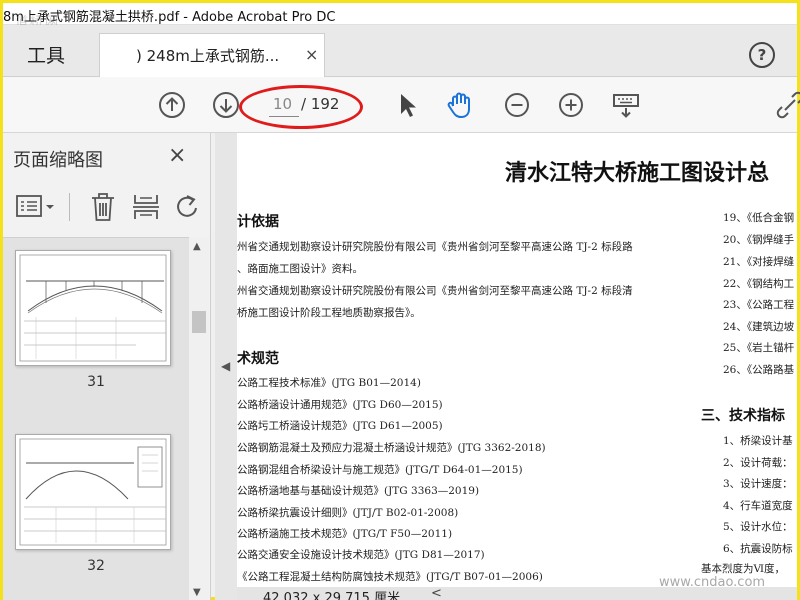 This screenshot has width=800, height=600. I want to click on toolbar-divider, so click(69, 207).